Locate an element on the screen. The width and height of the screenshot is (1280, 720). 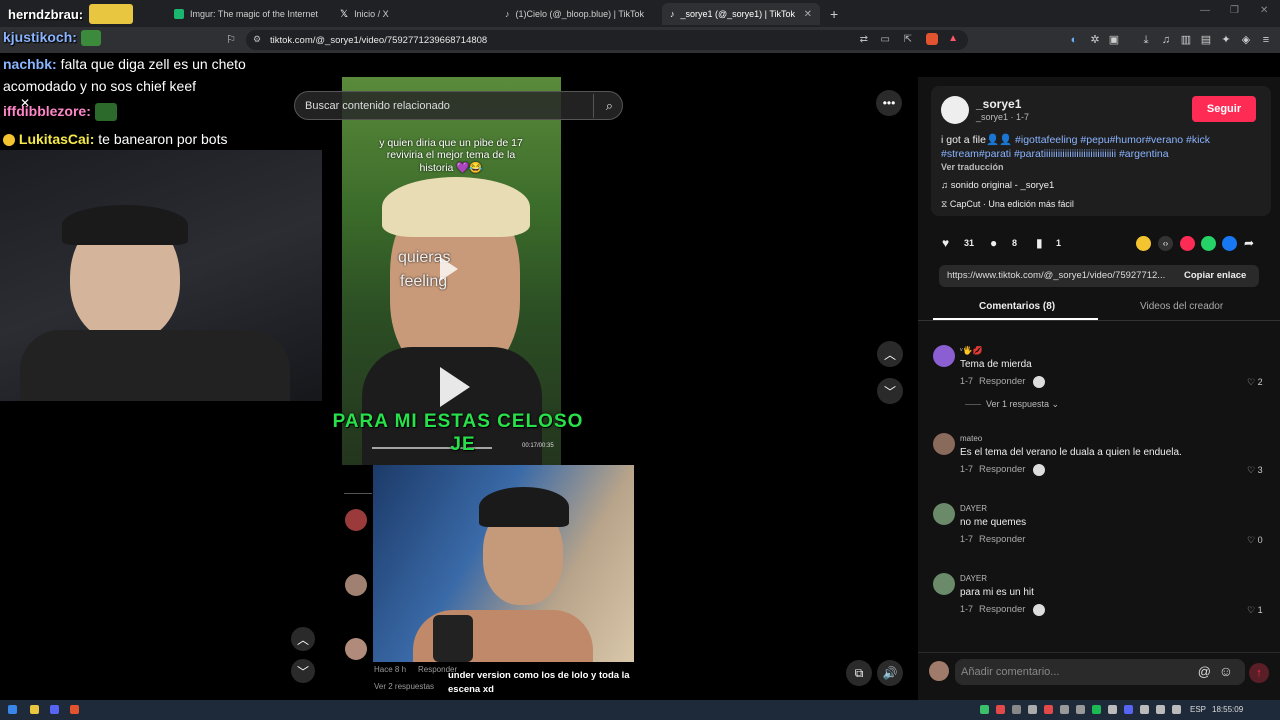
share-emoji-icon is located at coordinates (1143, 243).